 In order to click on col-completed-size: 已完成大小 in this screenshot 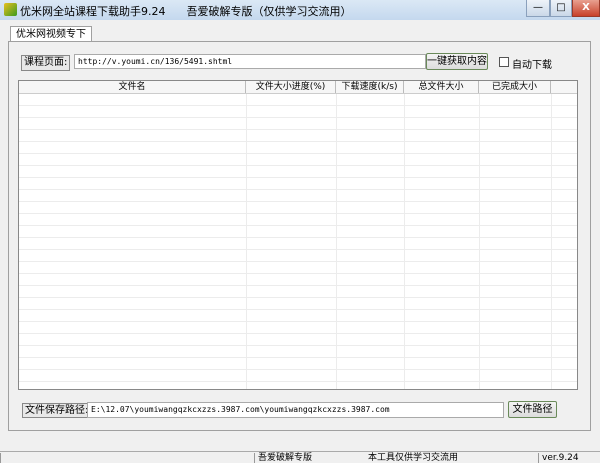, I will do `click(515, 87)`.